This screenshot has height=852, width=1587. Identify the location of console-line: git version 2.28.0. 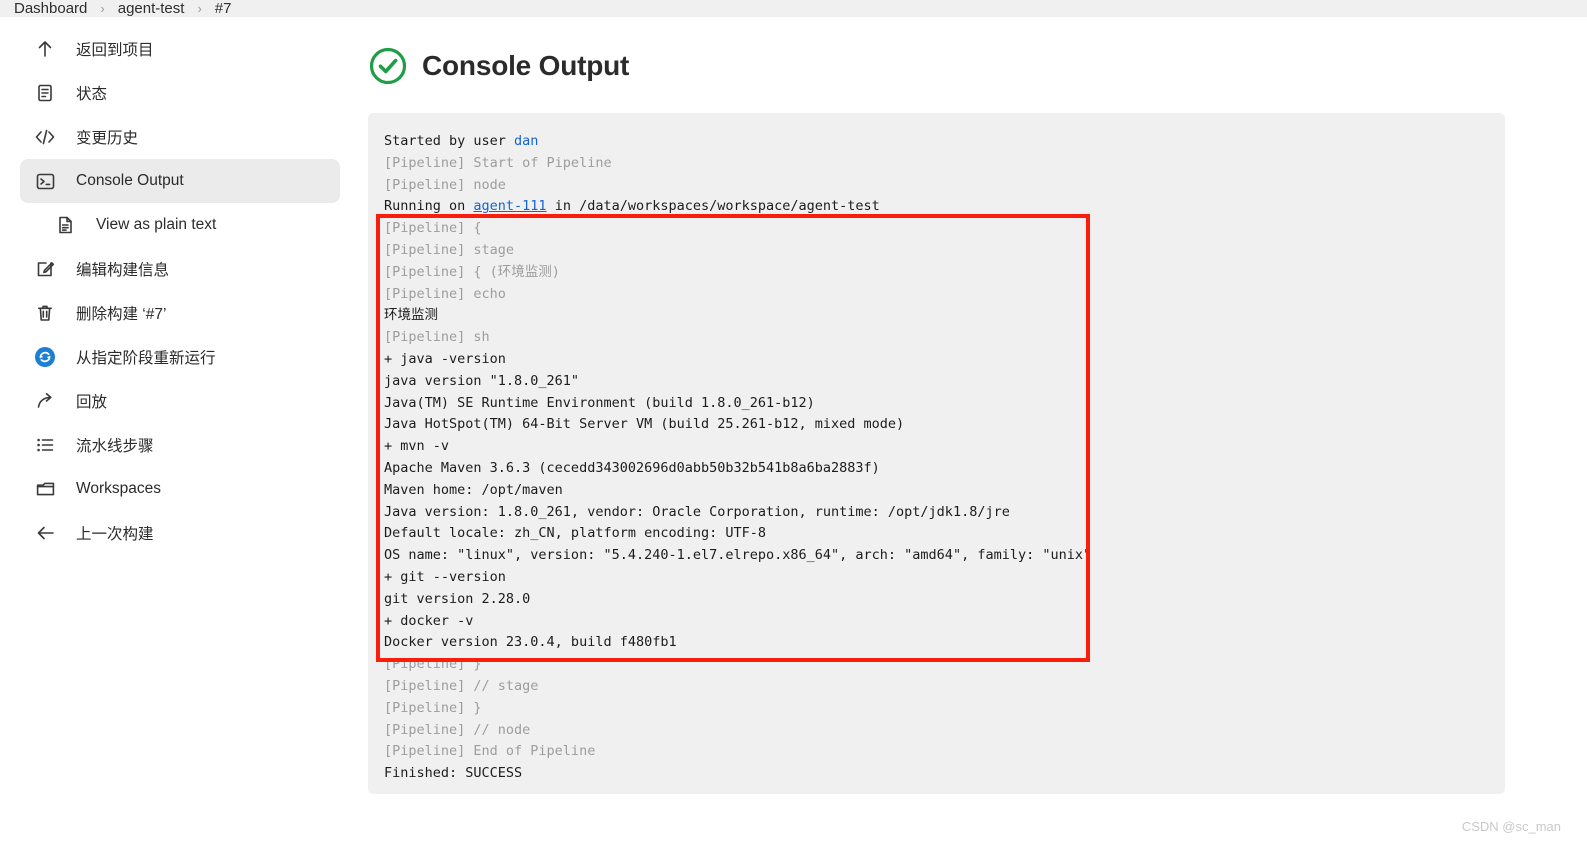
(457, 598).